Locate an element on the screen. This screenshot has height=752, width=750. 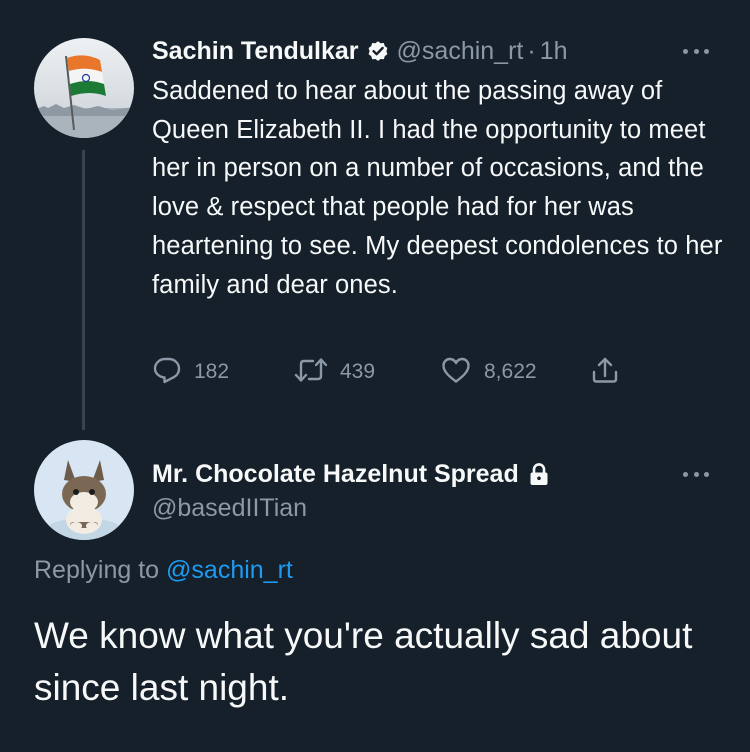
retweet-count: 439 is located at coordinates (358, 371).